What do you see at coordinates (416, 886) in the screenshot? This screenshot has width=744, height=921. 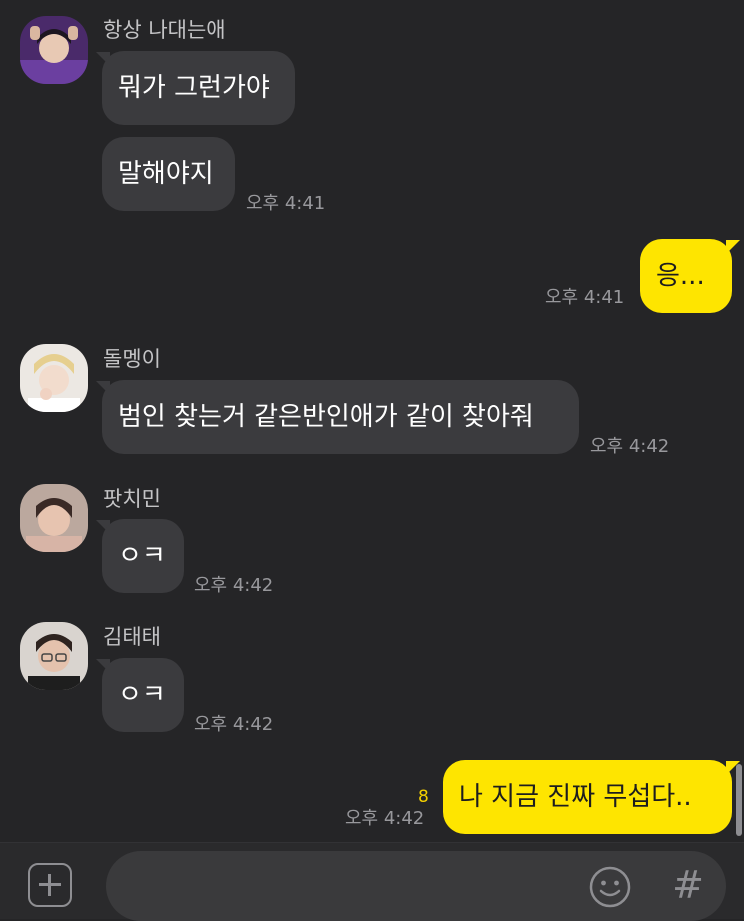 I see `message-input` at bounding box center [416, 886].